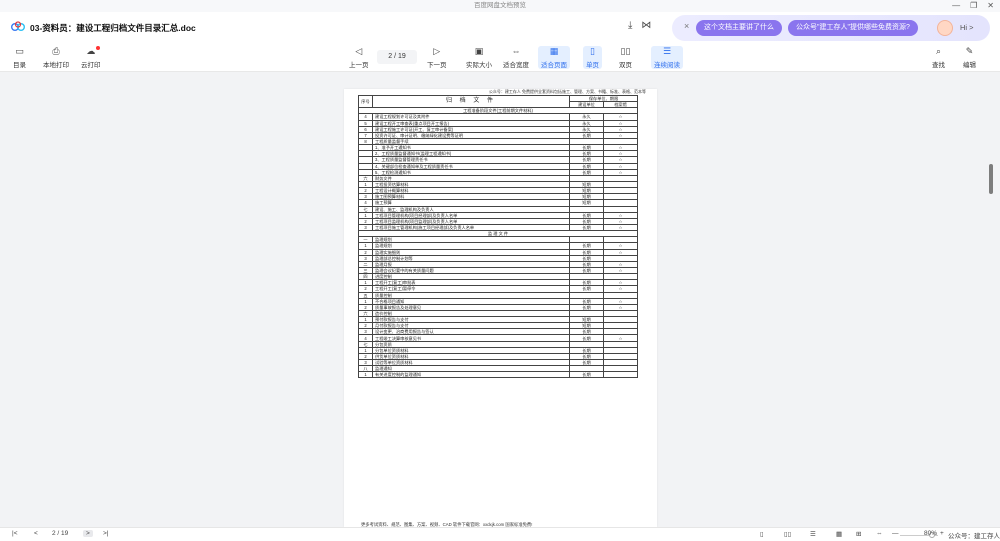 The height and width of the screenshot is (541, 1000). What do you see at coordinates (56, 57) in the screenshot?
I see `local-print-button: ⎙ 本地打印` at bounding box center [56, 57].